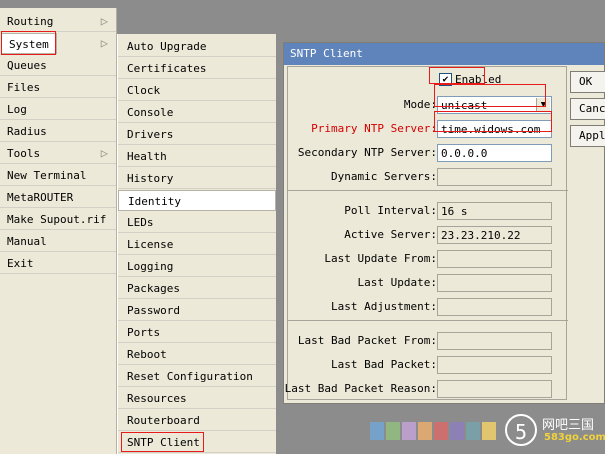 The width and height of the screenshot is (605, 454). I want to click on menu-item-label: New Terminal, so click(47, 175).